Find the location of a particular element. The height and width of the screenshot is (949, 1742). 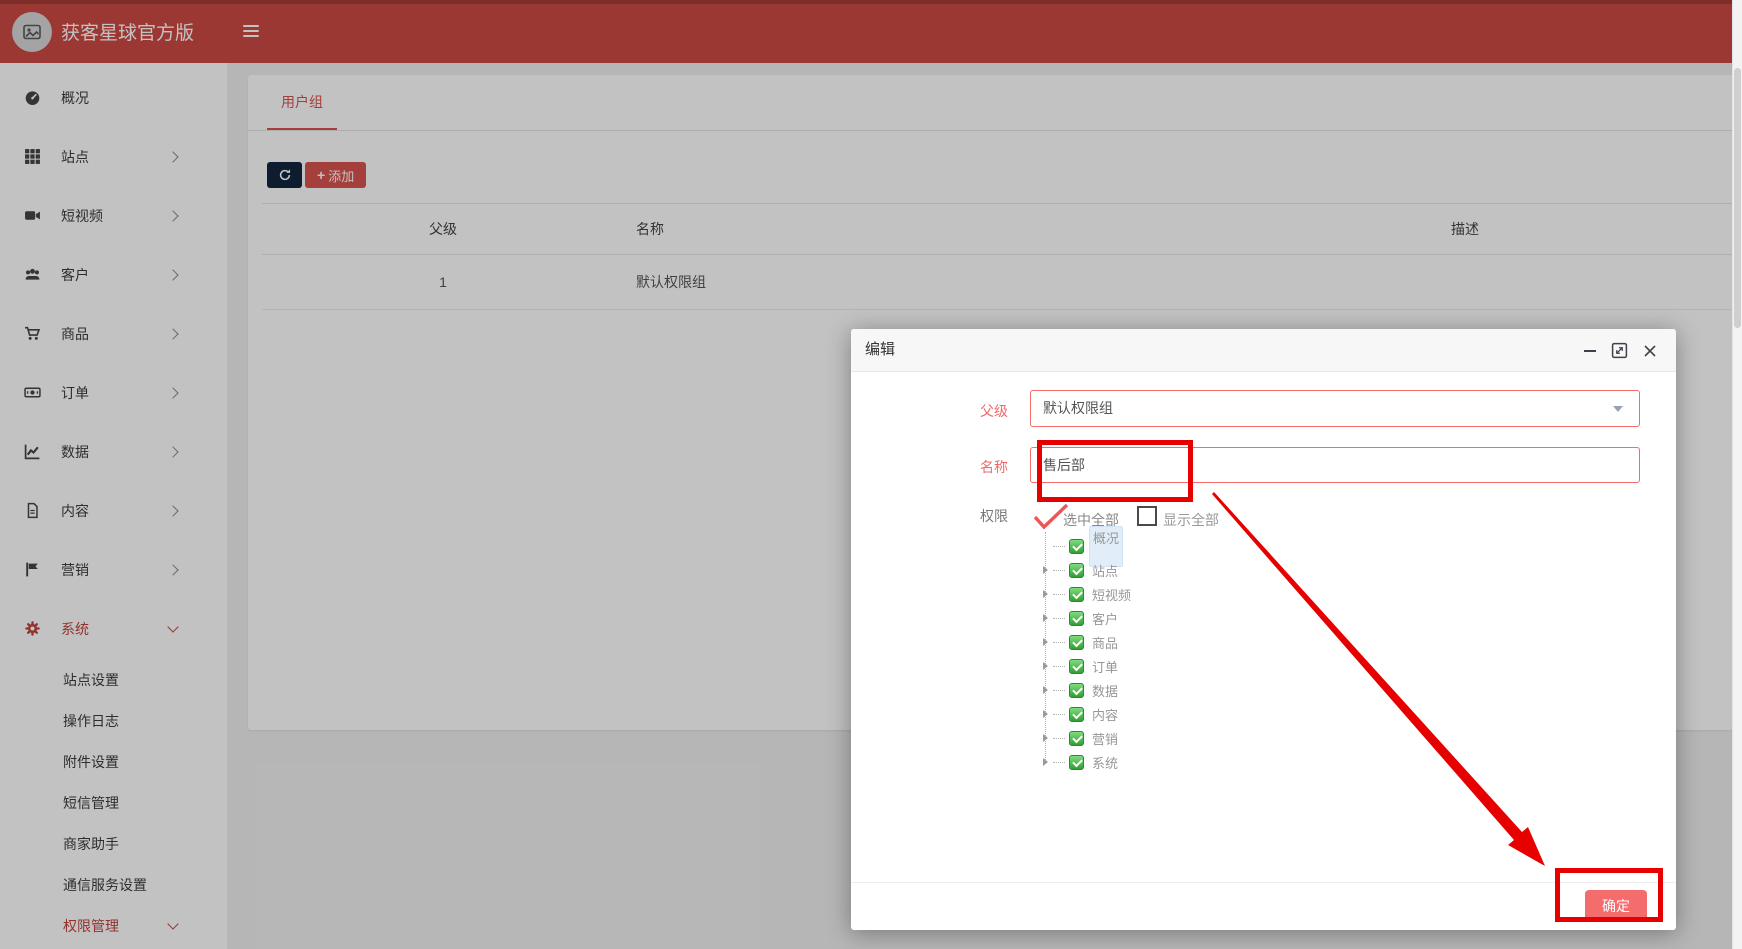

show-all-label: 显示全部 is located at coordinates (1191, 520).